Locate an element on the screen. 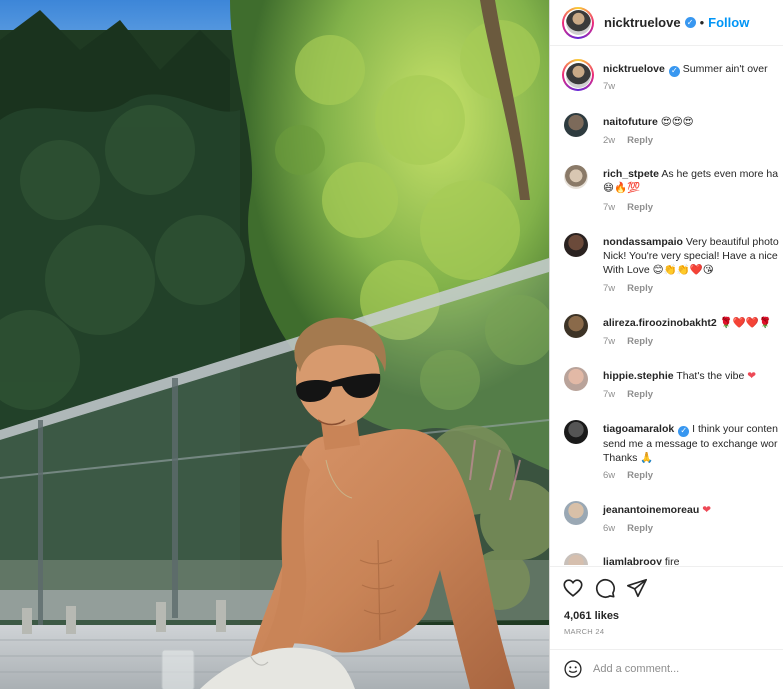 This screenshot has height=689, width=783. comment-body: liamlabrooy fire is located at coordinates (693, 560).